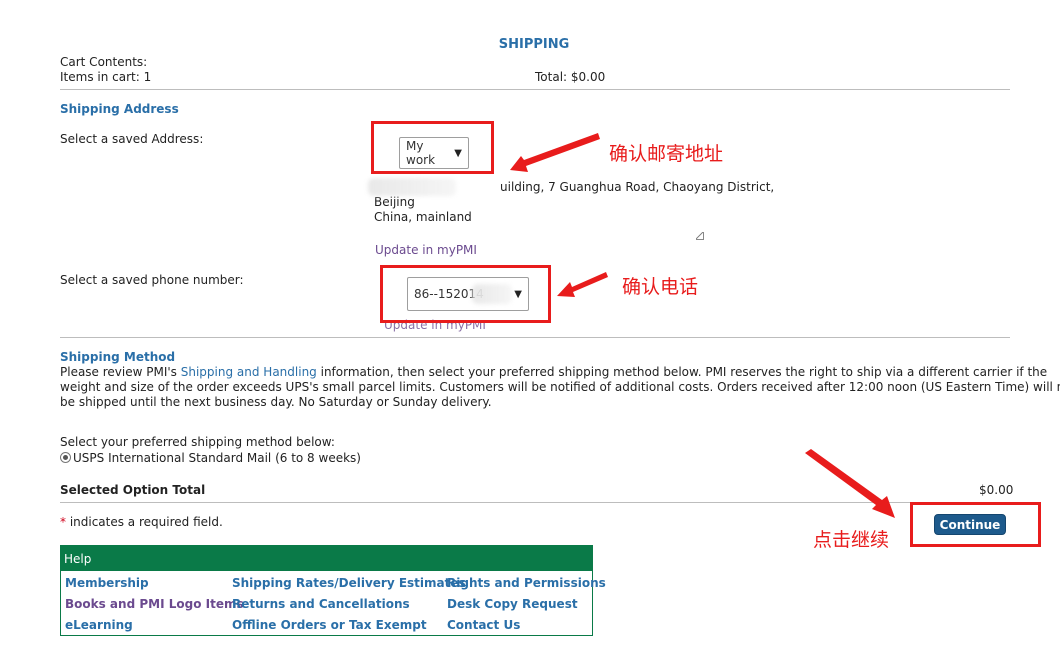 The height and width of the screenshot is (659, 1060). I want to click on annotation-click-continue: 点击继续, so click(851, 540).